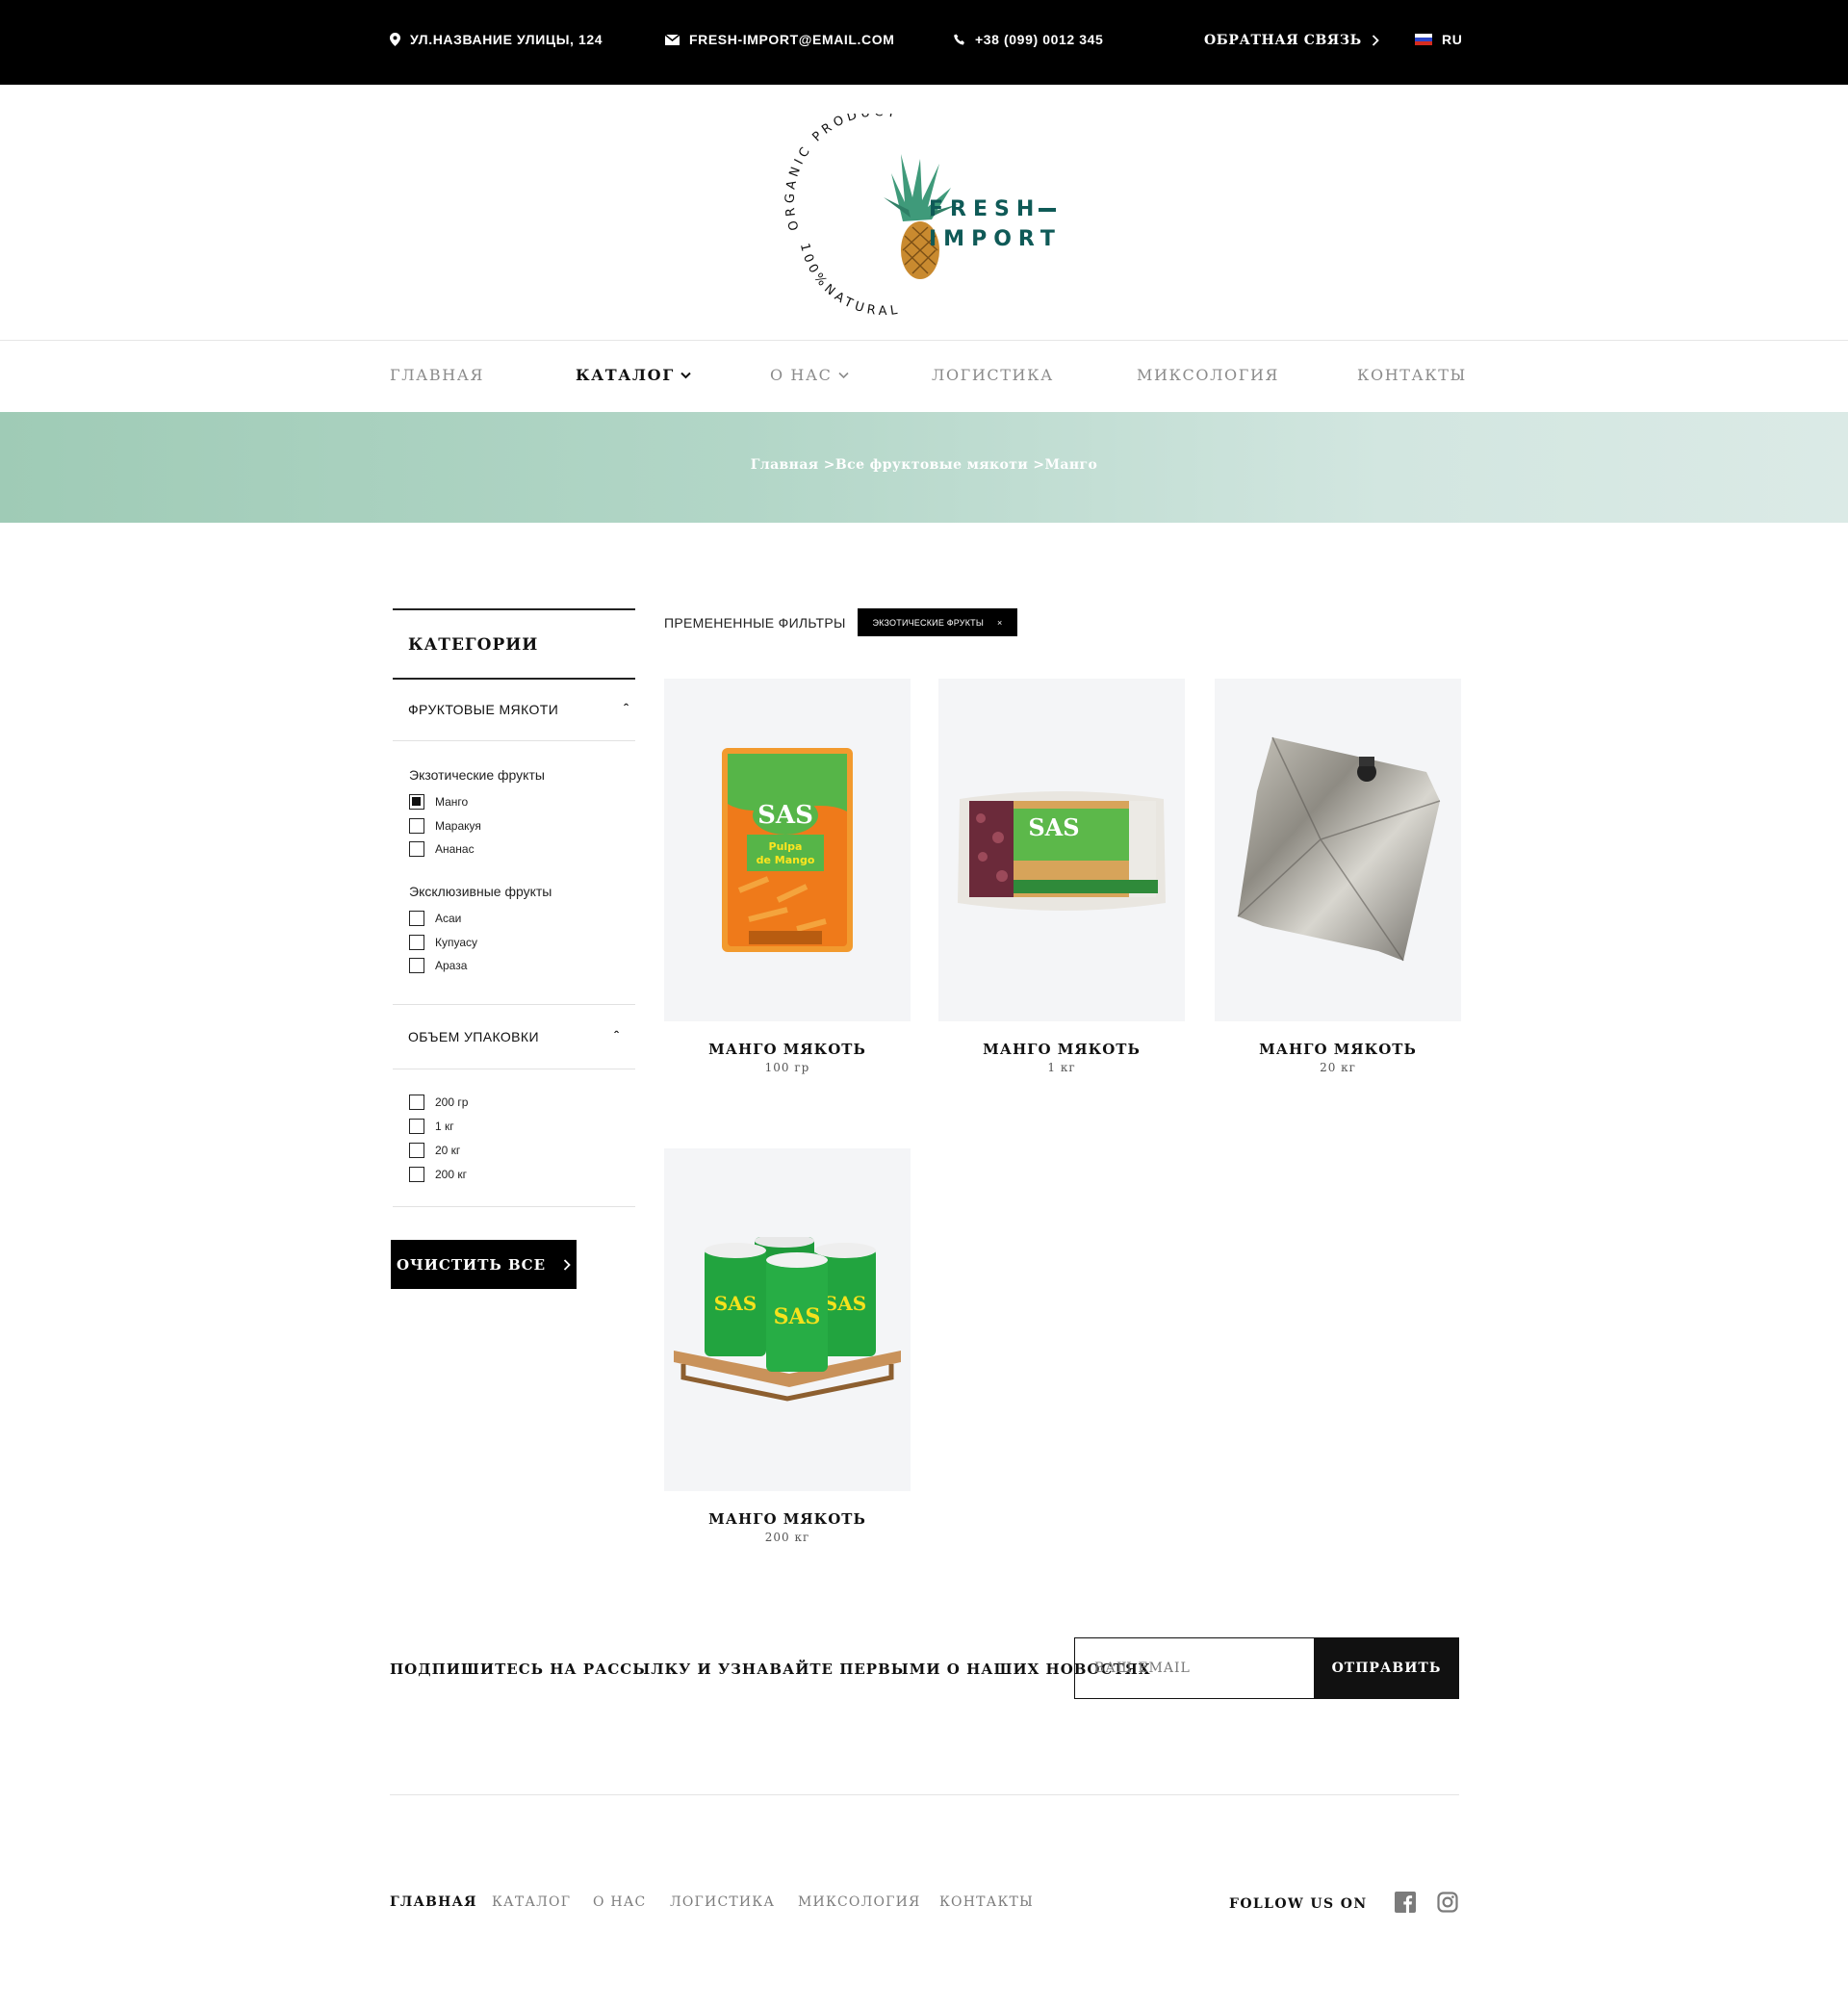 Image resolution: width=1848 pixels, height=2009 pixels. Describe the element at coordinates (841, 173) in the screenshot. I see `svg-text: ORGANIC PRODUCT` at that location.